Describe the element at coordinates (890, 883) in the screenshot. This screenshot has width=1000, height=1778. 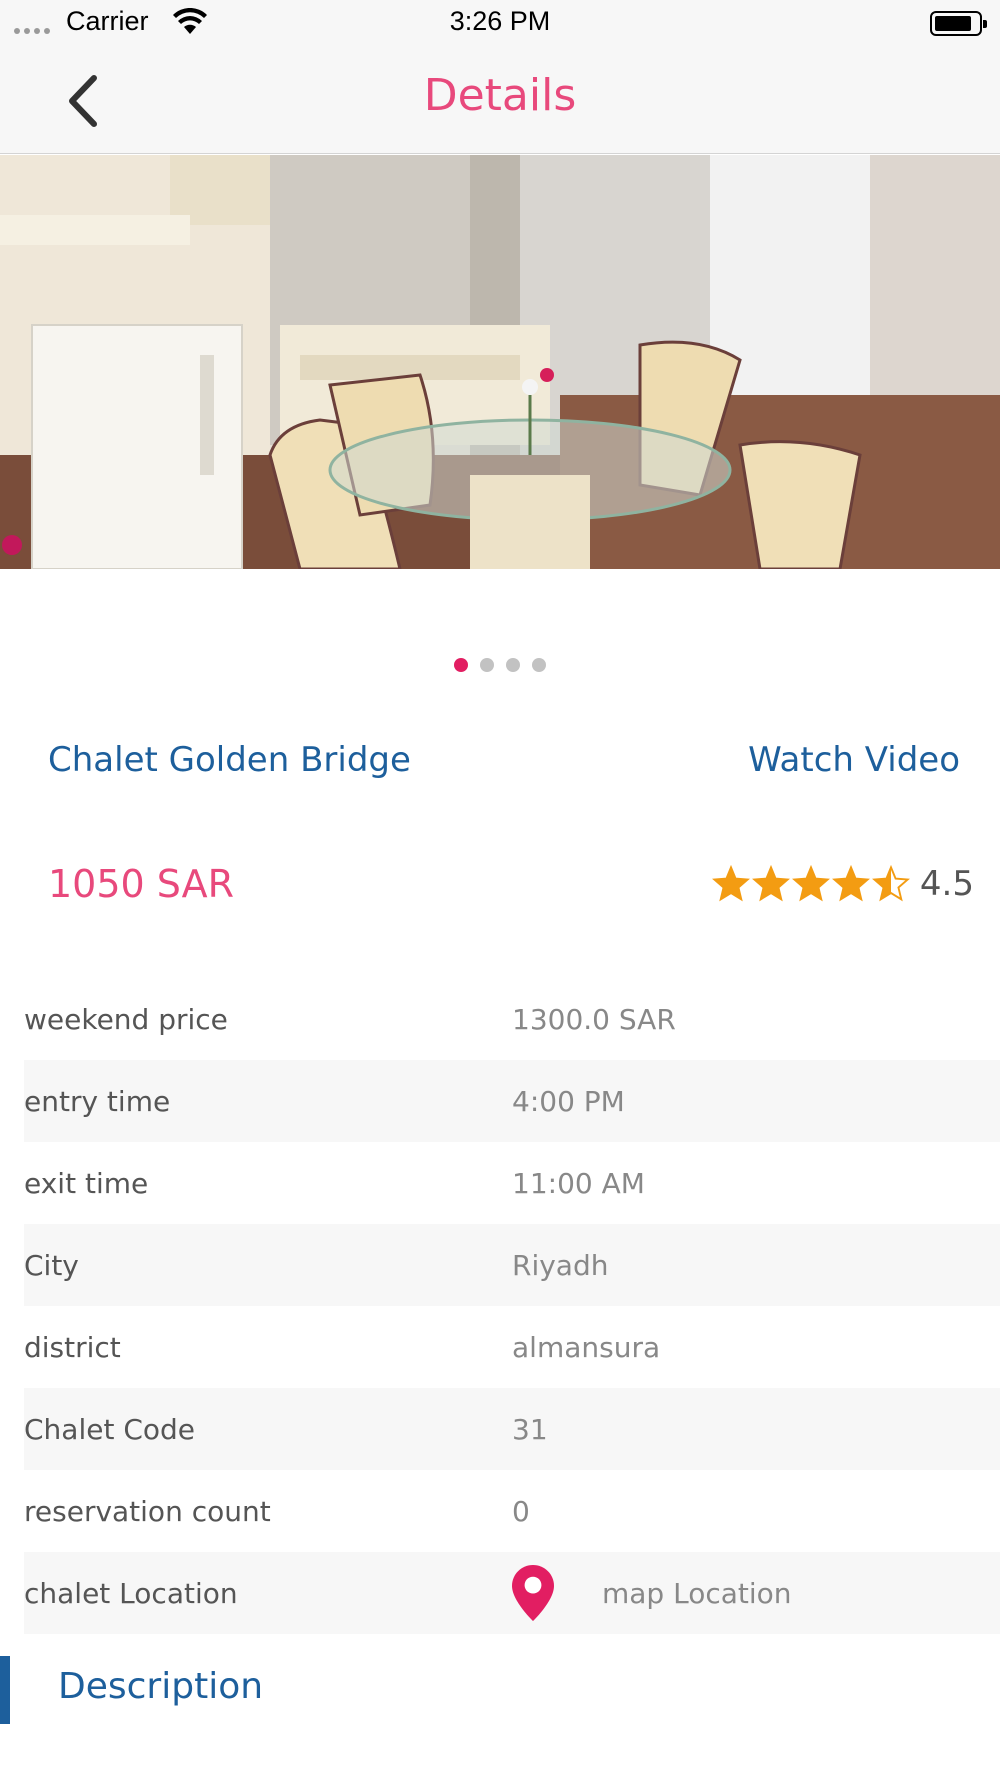
I see `star-half-icon` at that location.